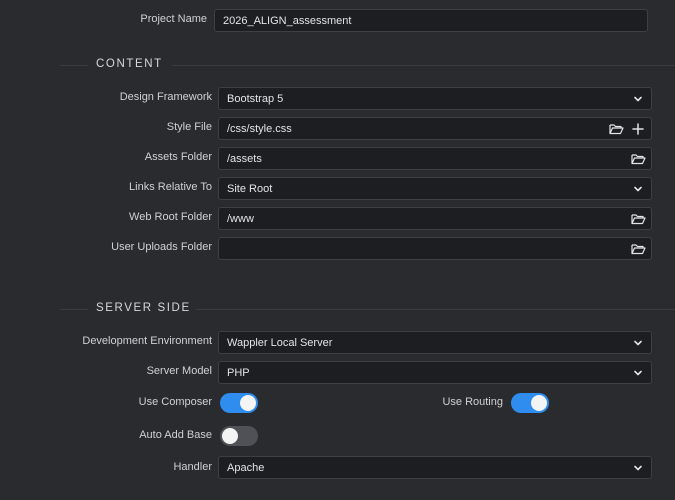  What do you see at coordinates (239, 403) in the screenshot?
I see `use-composer-toggle` at bounding box center [239, 403].